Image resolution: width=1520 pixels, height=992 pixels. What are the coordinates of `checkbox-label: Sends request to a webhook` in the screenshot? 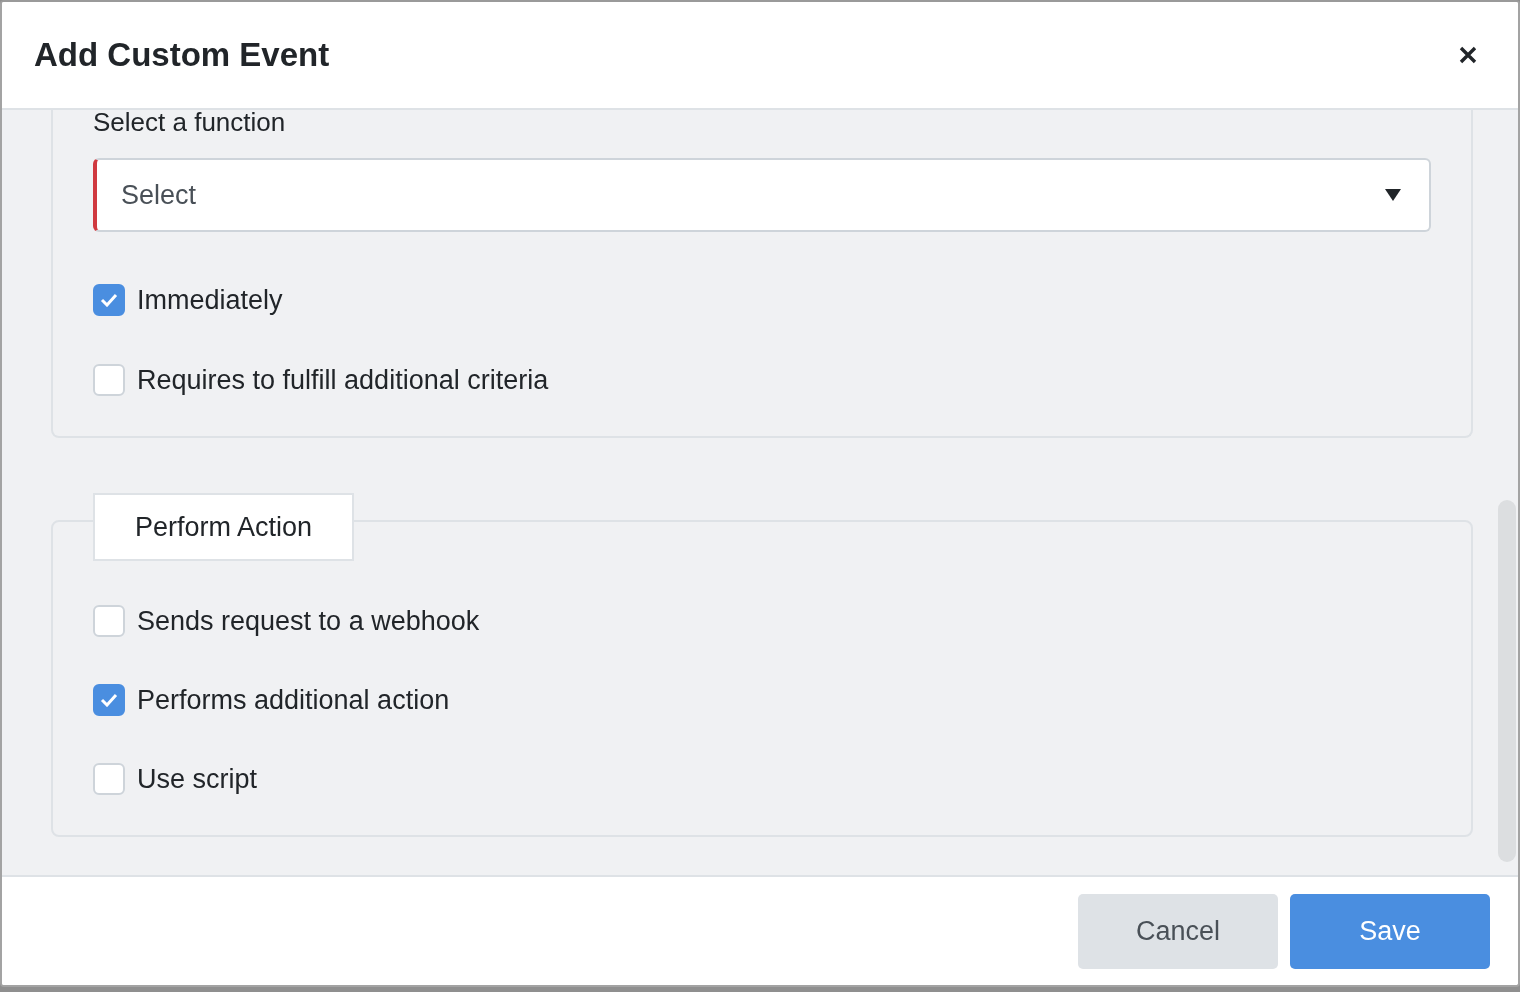 It's located at (308, 621).